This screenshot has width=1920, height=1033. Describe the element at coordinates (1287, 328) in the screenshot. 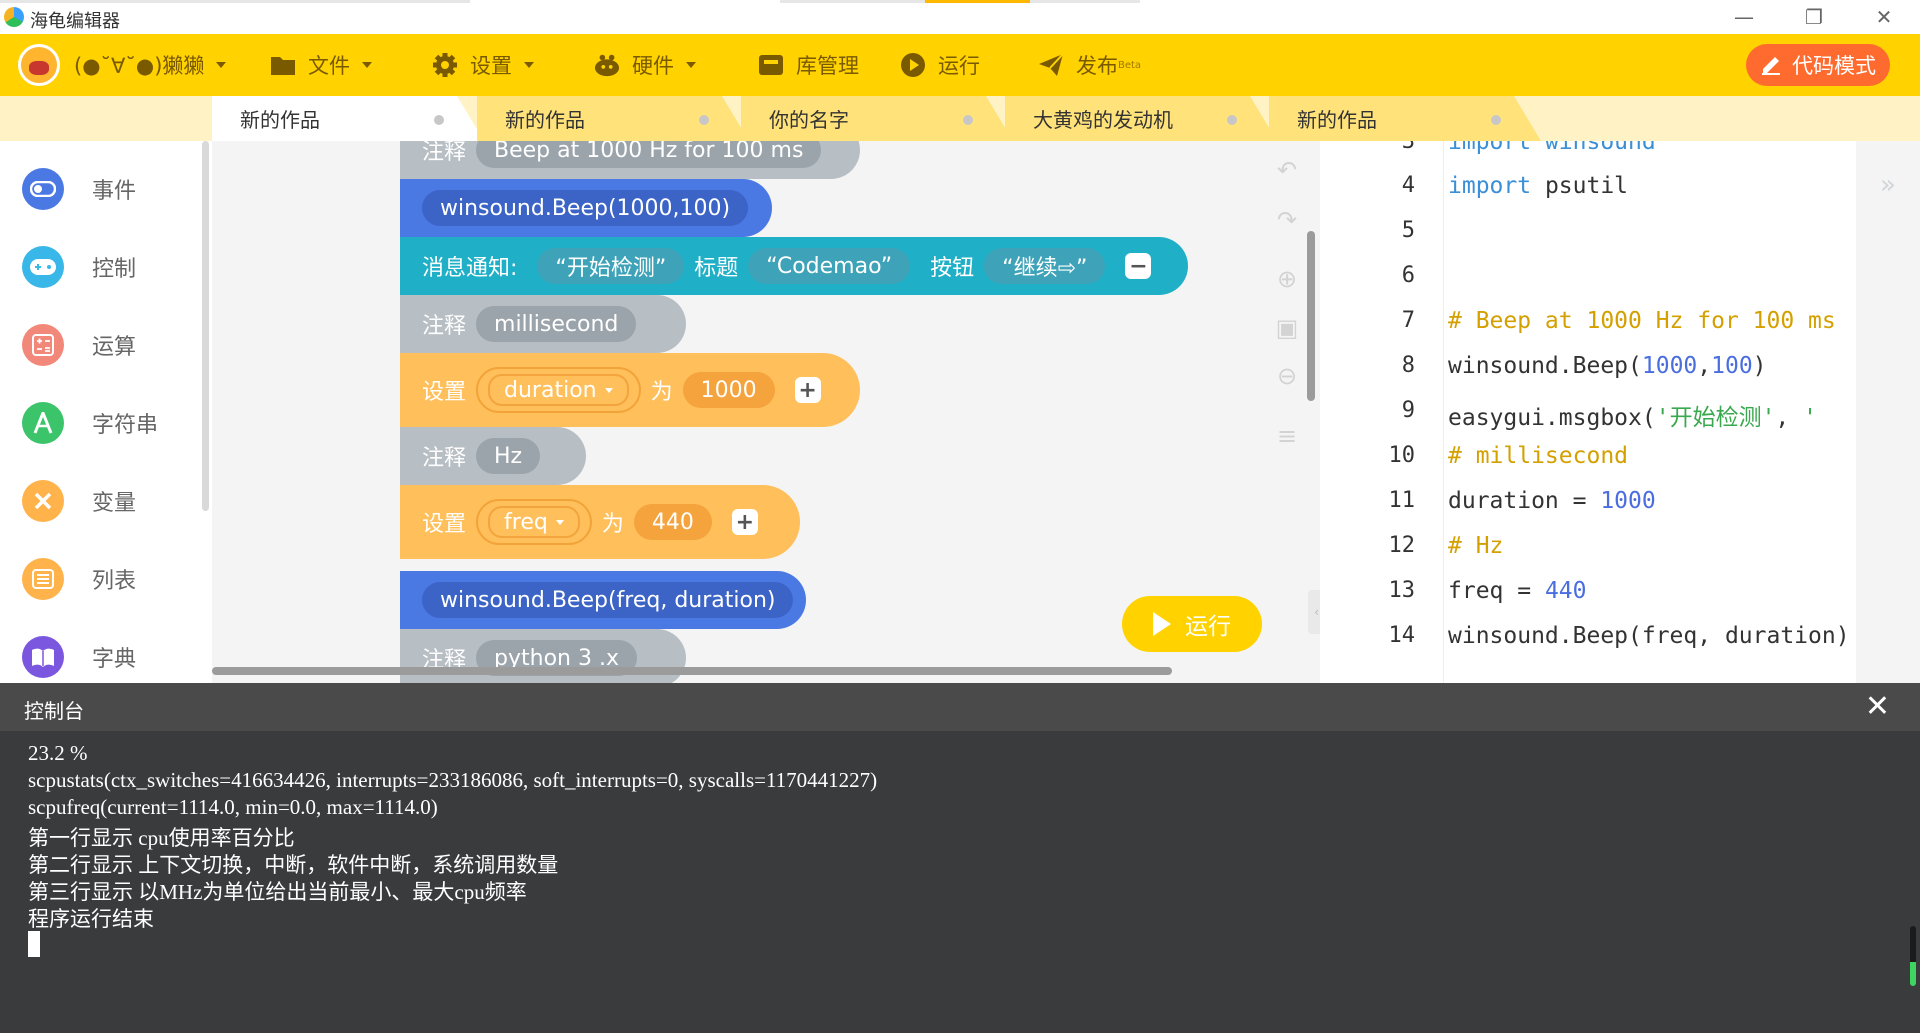

I see `fit-screen-icon: ▣` at that location.